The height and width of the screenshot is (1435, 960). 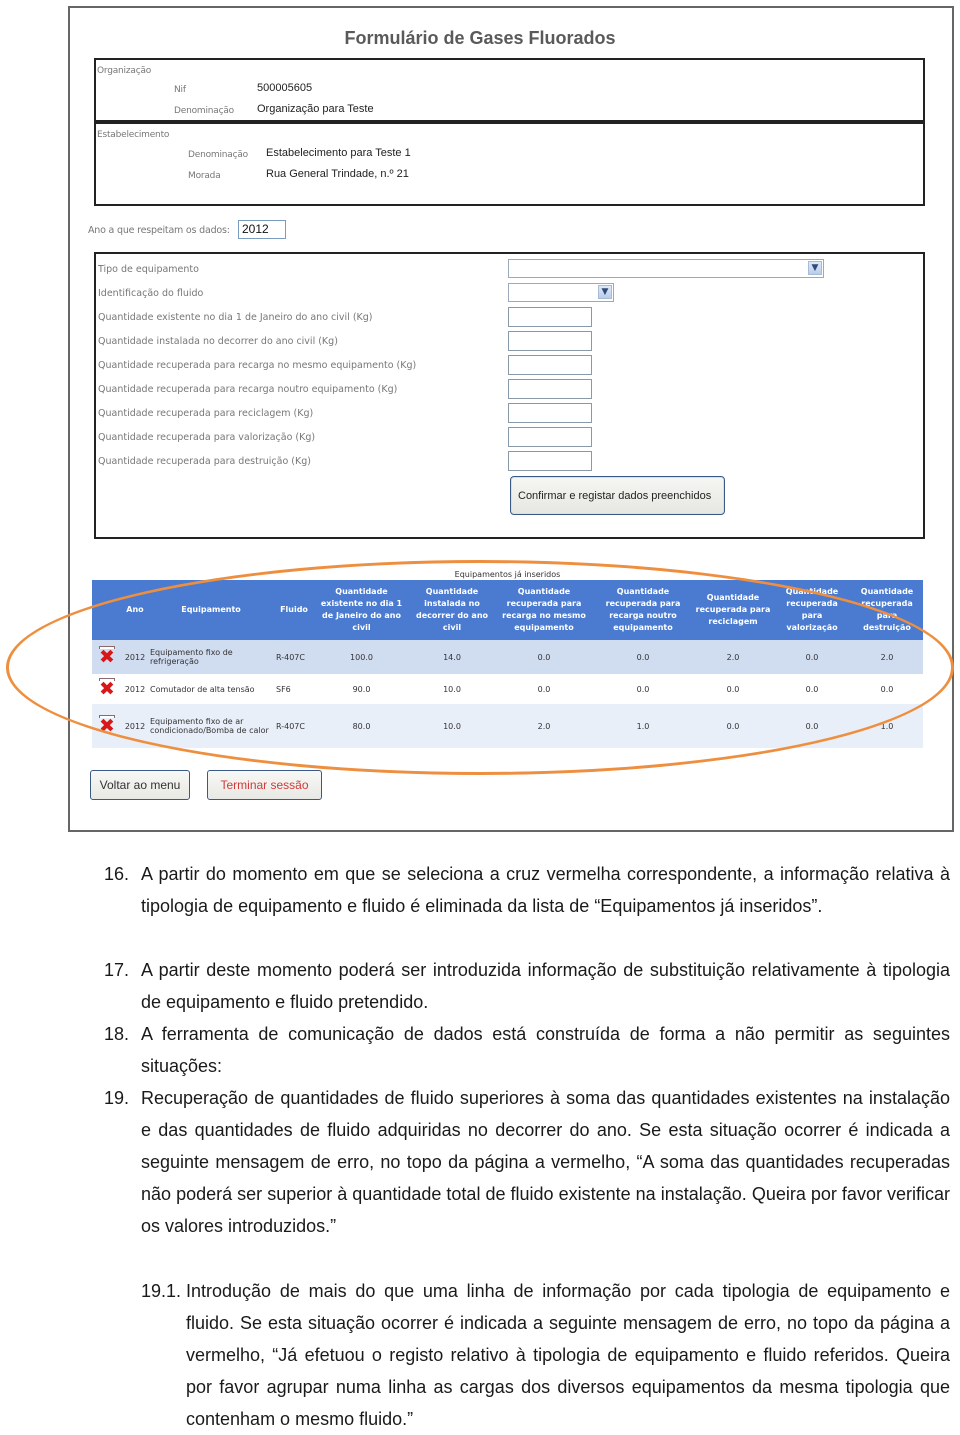 What do you see at coordinates (107, 610) in the screenshot?
I see `header-delete` at bounding box center [107, 610].